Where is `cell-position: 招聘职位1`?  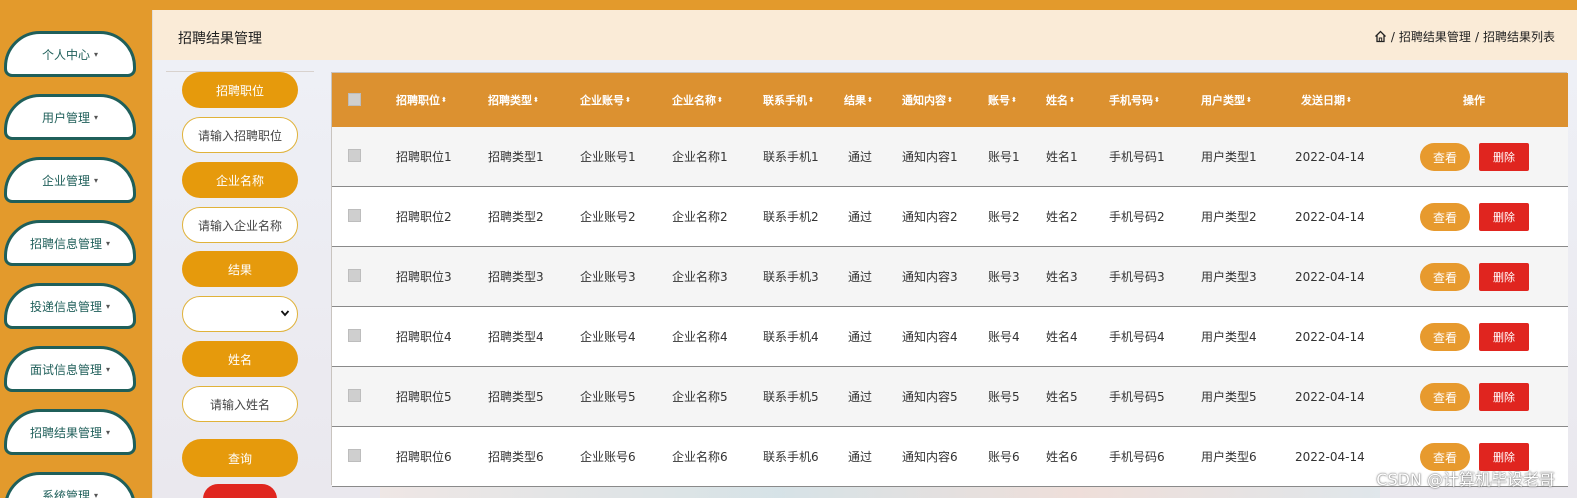 cell-position: 招聘职位1 is located at coordinates (424, 157).